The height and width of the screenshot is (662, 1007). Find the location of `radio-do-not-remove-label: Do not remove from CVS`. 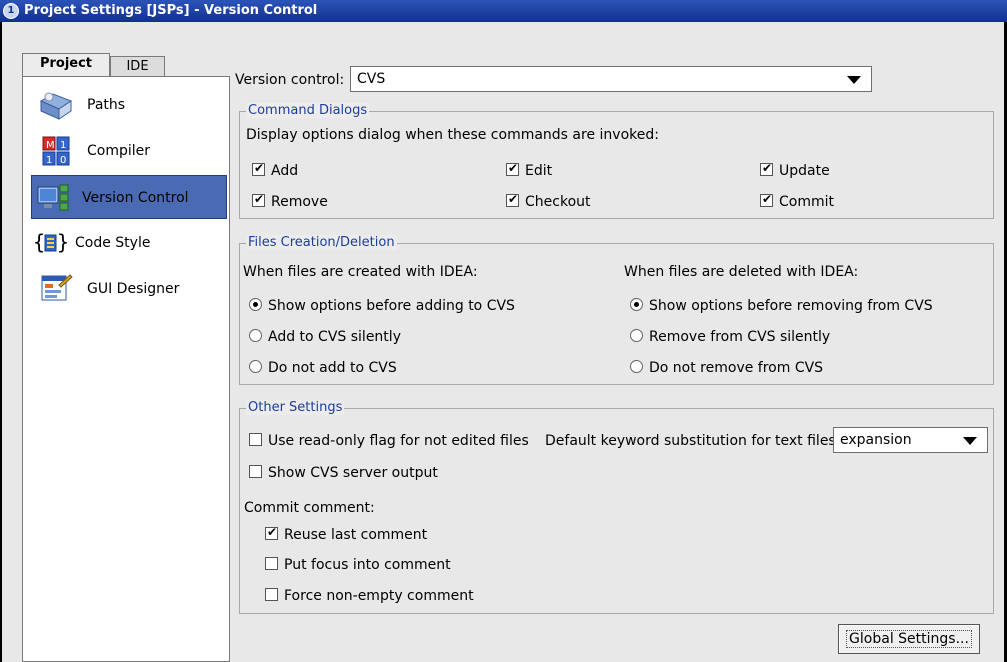

radio-do-not-remove-label: Do not remove from CVS is located at coordinates (736, 368).